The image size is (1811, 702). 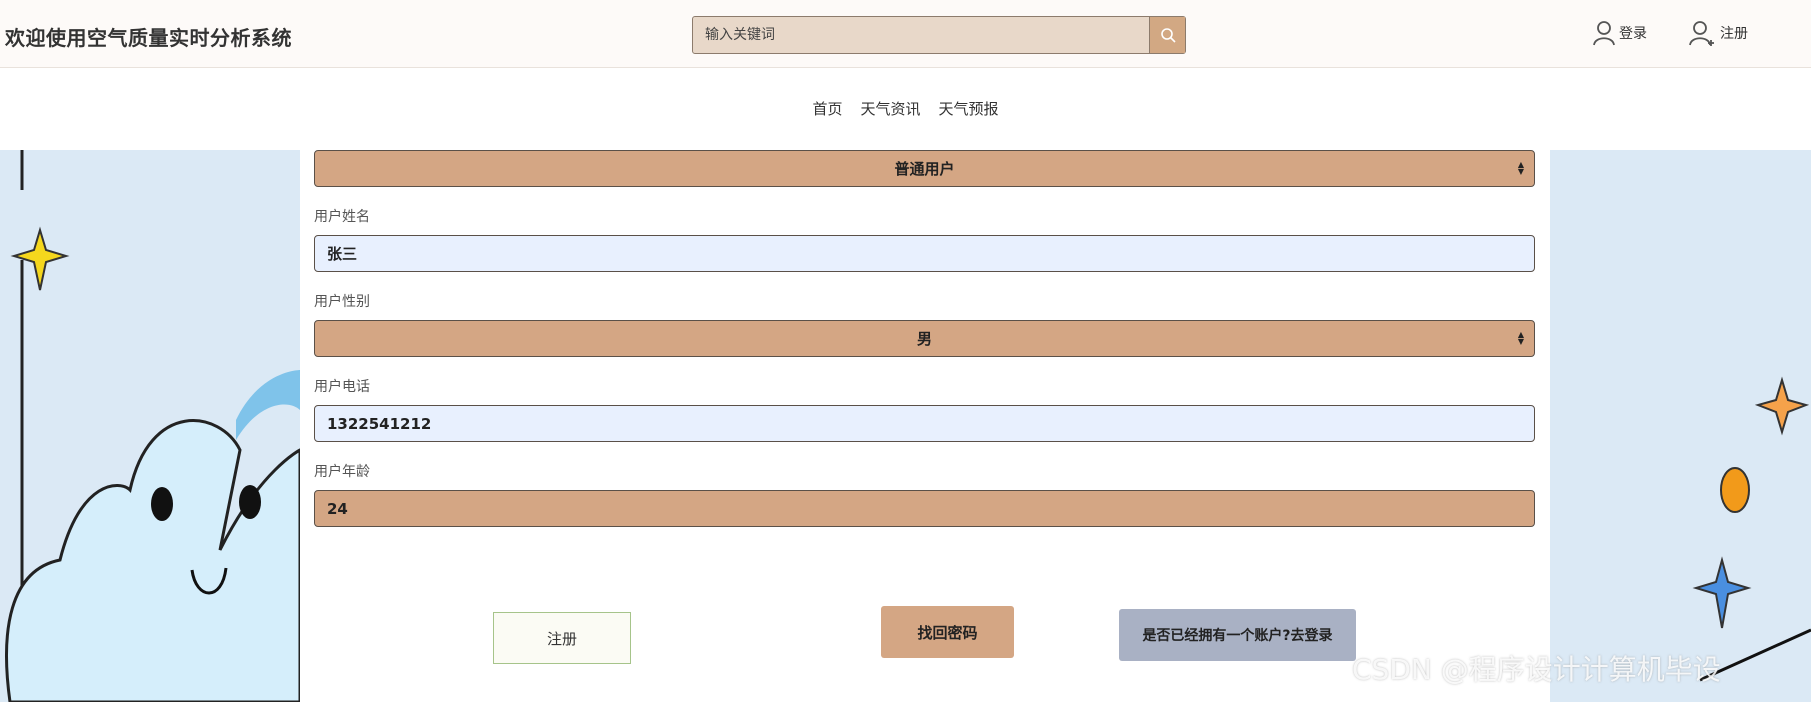 I want to click on top-header: 欢迎使用空气质量实时分析系统 登录 注册, so click(x=905, y=34).